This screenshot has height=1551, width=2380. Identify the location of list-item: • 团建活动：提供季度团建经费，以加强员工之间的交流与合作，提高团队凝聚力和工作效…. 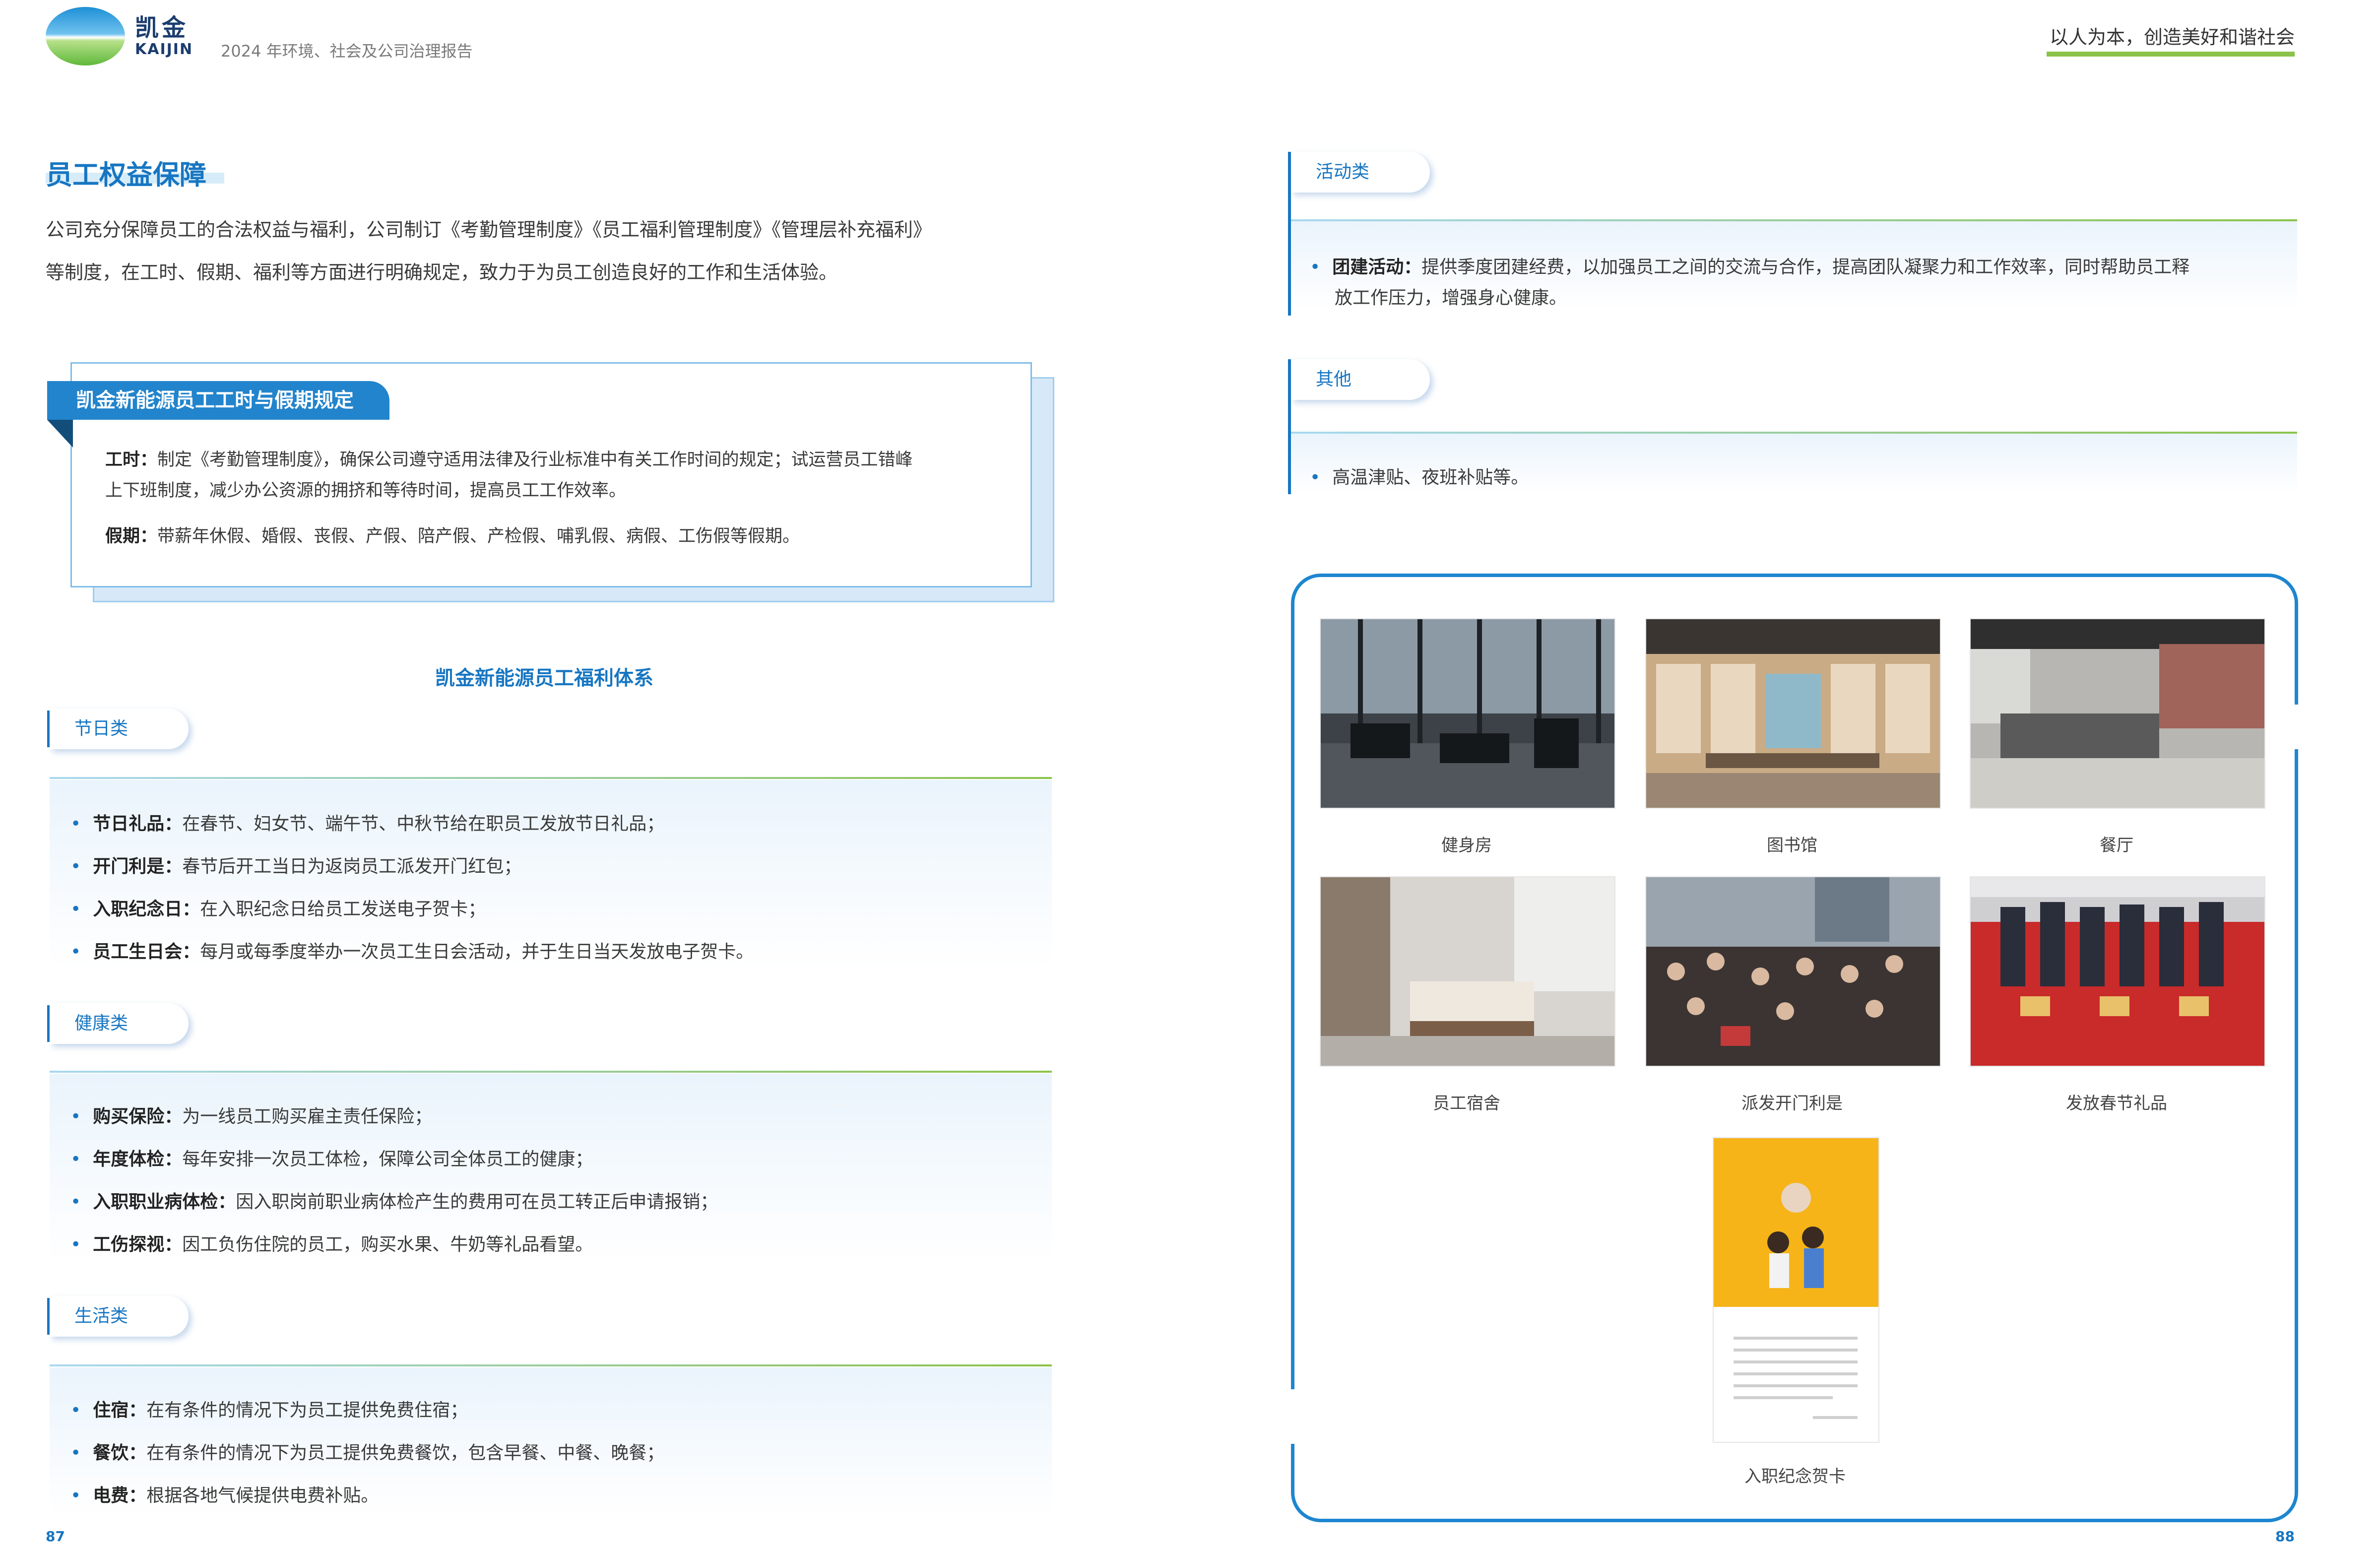
(1750, 282).